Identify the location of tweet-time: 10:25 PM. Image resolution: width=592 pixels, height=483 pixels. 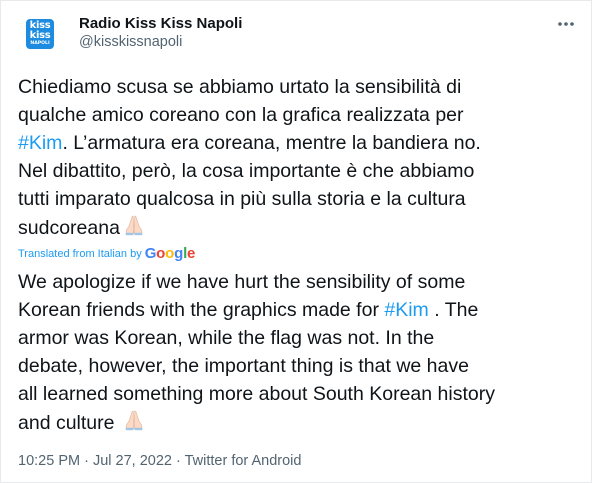
(49, 461).